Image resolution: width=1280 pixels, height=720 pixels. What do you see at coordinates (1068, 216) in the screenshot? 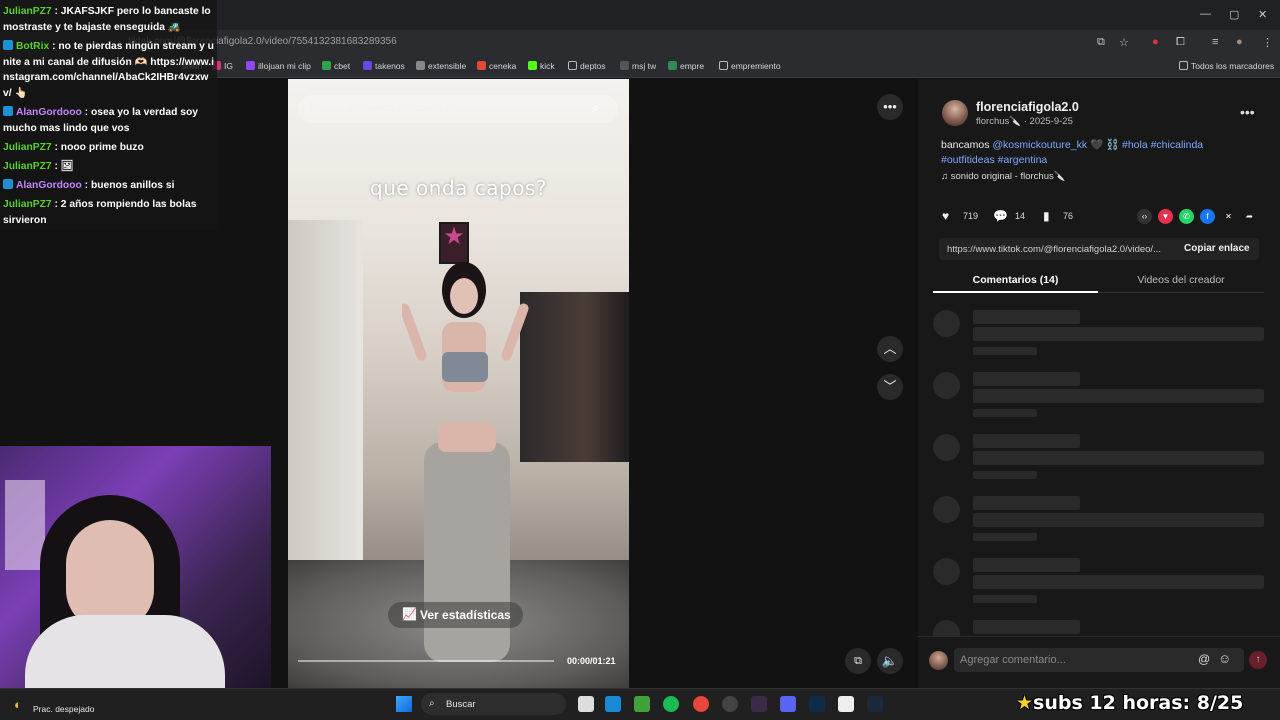
I see `save-count: 76` at bounding box center [1068, 216].